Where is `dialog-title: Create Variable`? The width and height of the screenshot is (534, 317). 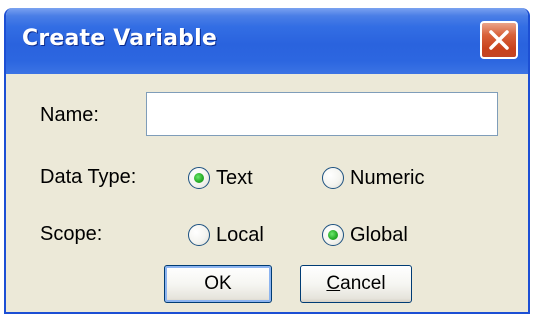
dialog-title: Create Variable is located at coordinates (119, 38).